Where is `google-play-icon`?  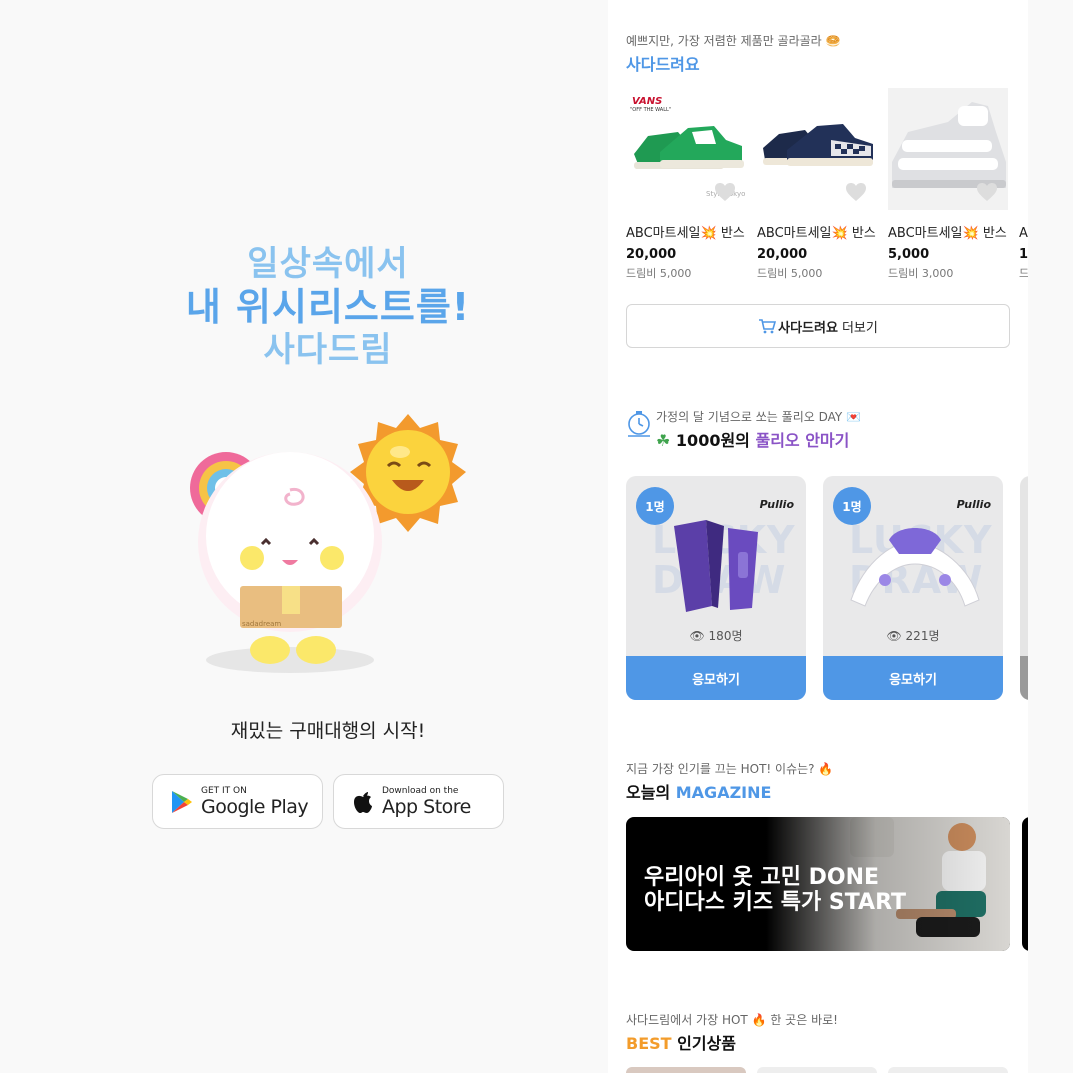
google-play-icon is located at coordinates (182, 801).